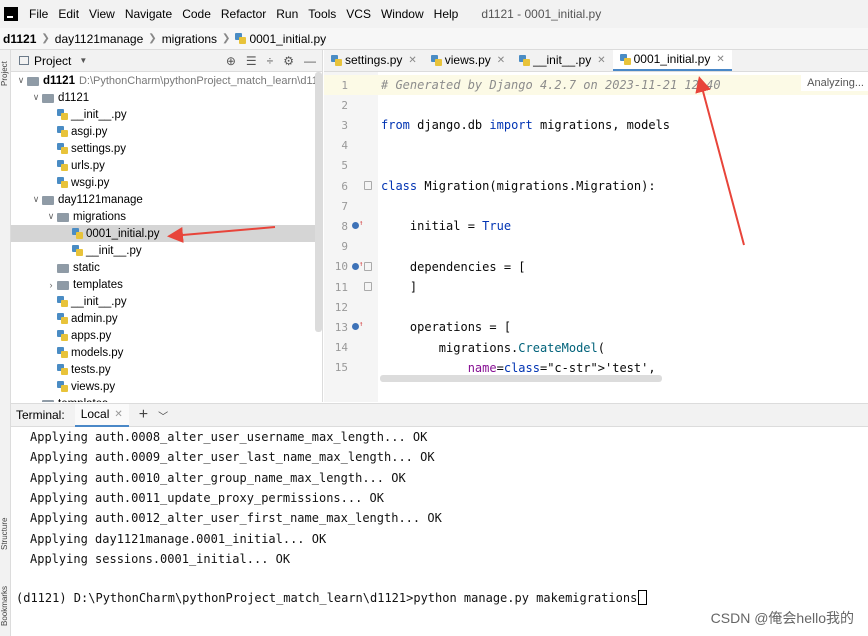 The image size is (868, 636). Describe the element at coordinates (166, 267) in the screenshot. I see `tree-item: static` at that location.